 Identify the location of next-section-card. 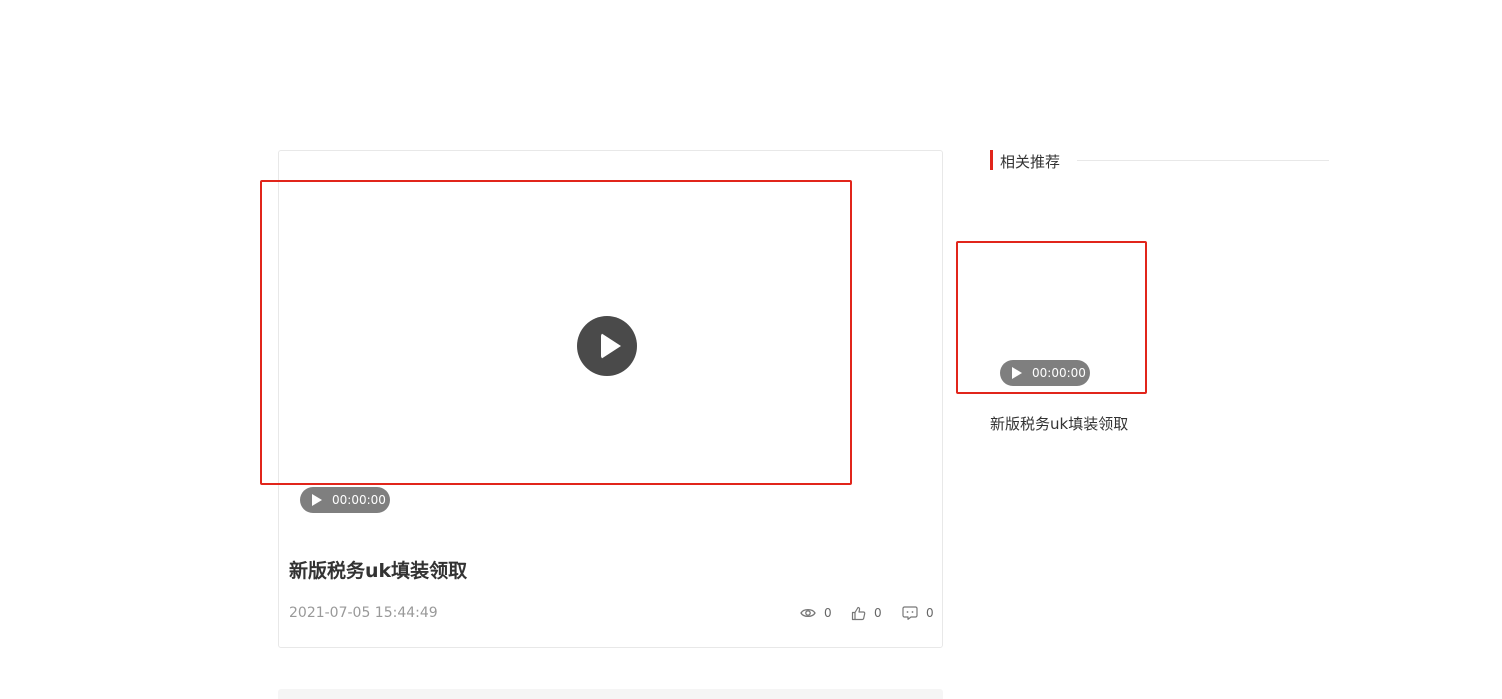
(610, 694).